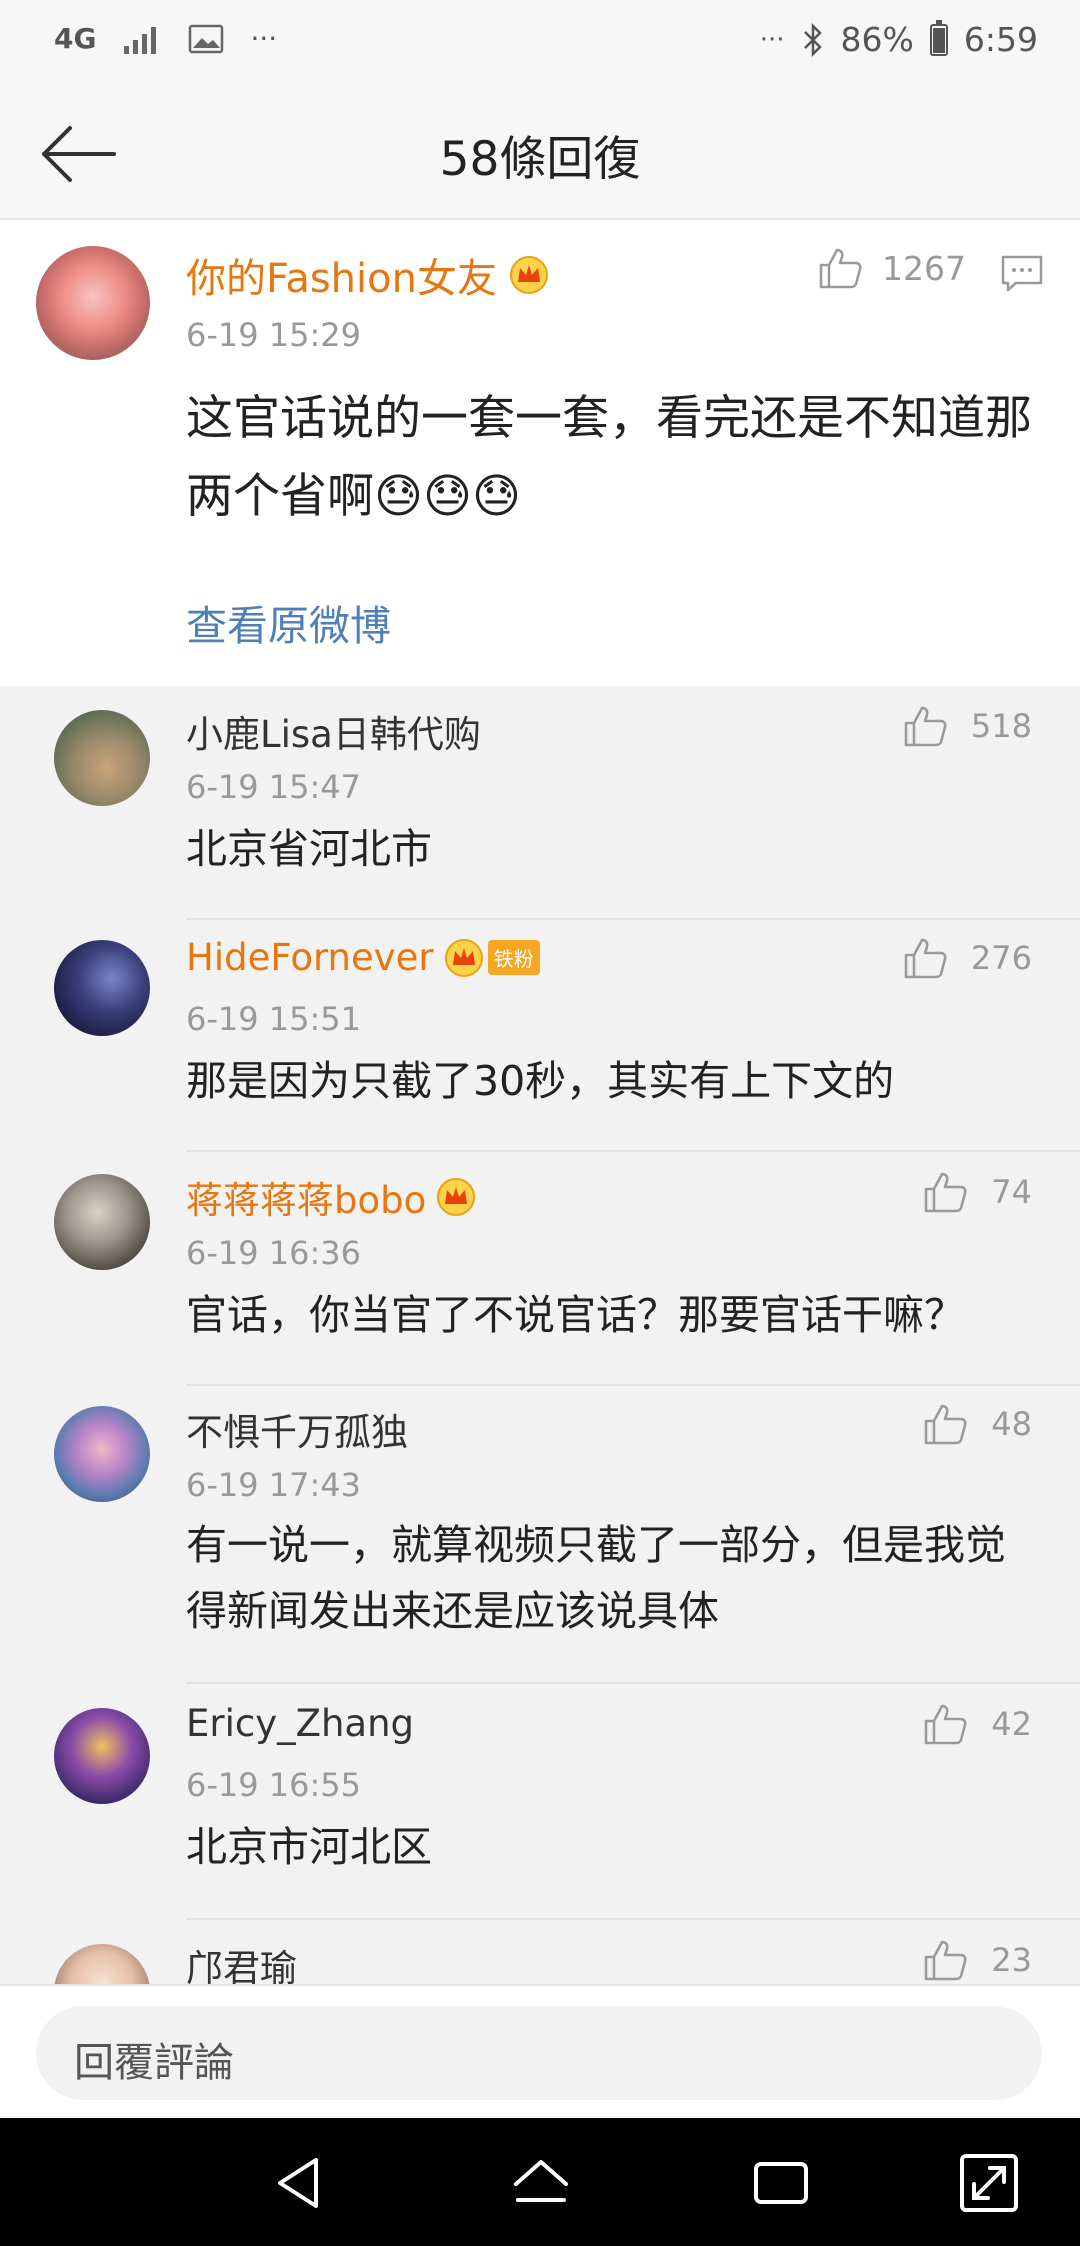 The height and width of the screenshot is (2246, 1080). What do you see at coordinates (977, 1960) in the screenshot?
I see `like-button: 23` at bounding box center [977, 1960].